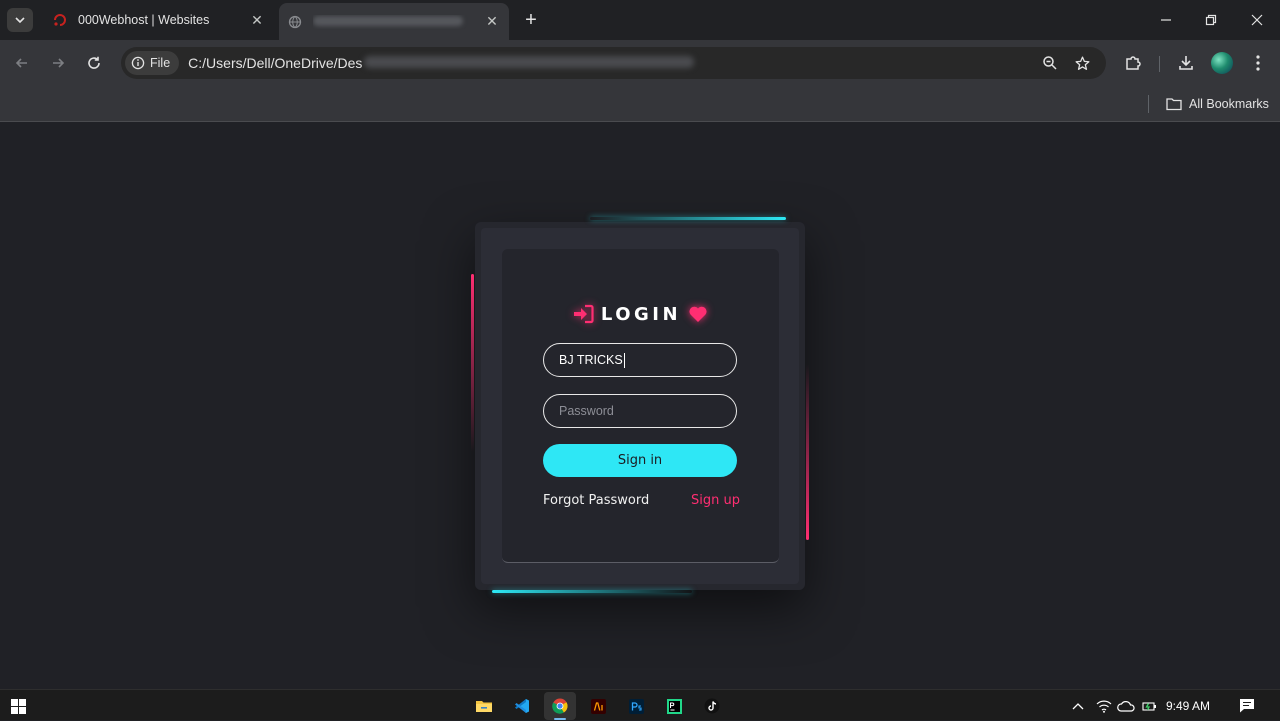 This screenshot has width=1280, height=721. I want to click on browser-toolbar: File C:/Users/Dell/OneDrive/Des, so click(640, 63).